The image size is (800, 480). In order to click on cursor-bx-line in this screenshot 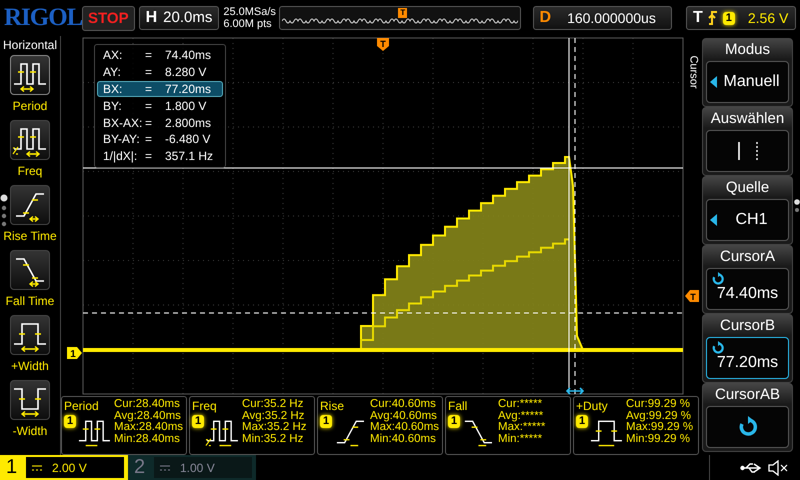, I will do `click(575, 216)`.